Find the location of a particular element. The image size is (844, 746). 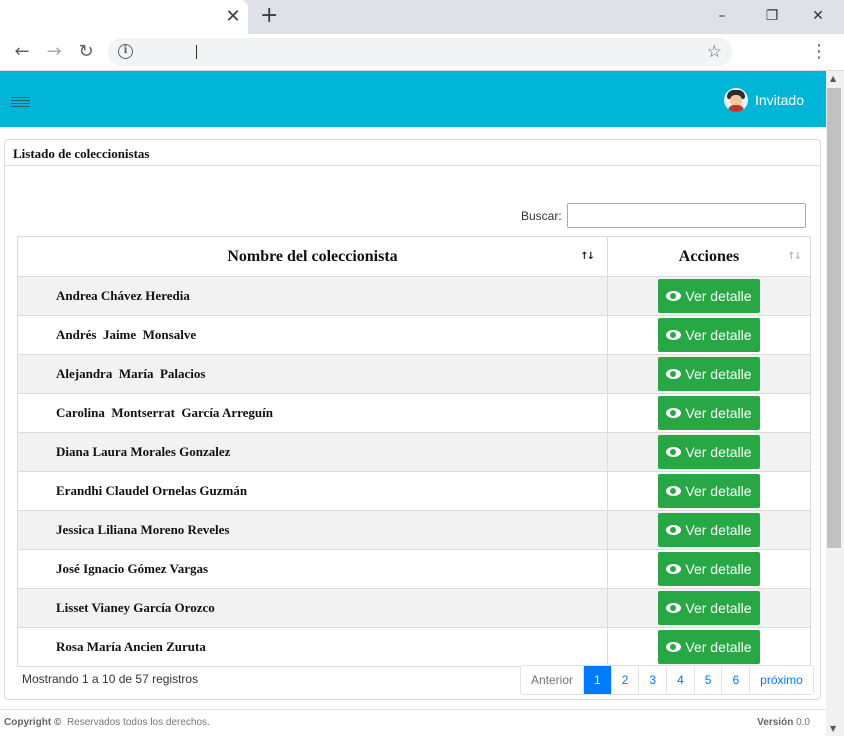

tab-close-icon: ✕ is located at coordinates (233, 17).